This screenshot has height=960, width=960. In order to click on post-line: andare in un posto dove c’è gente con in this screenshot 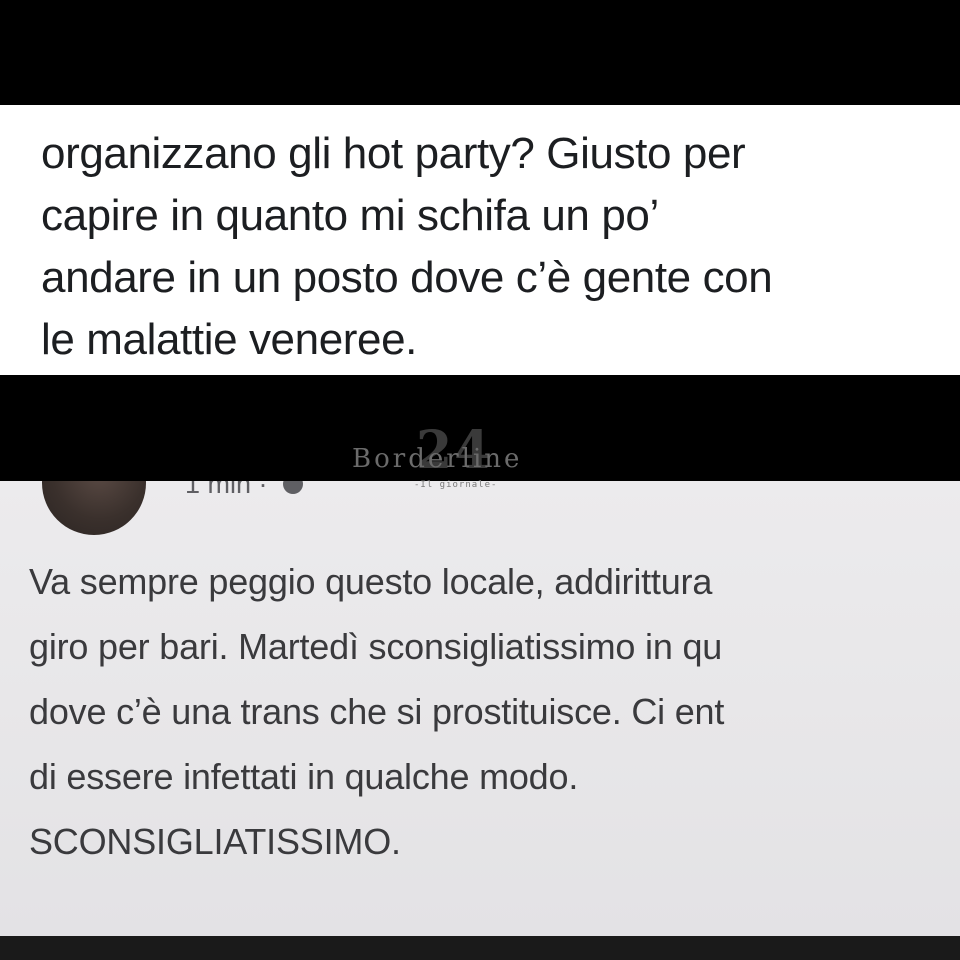, I will do `click(407, 277)`.